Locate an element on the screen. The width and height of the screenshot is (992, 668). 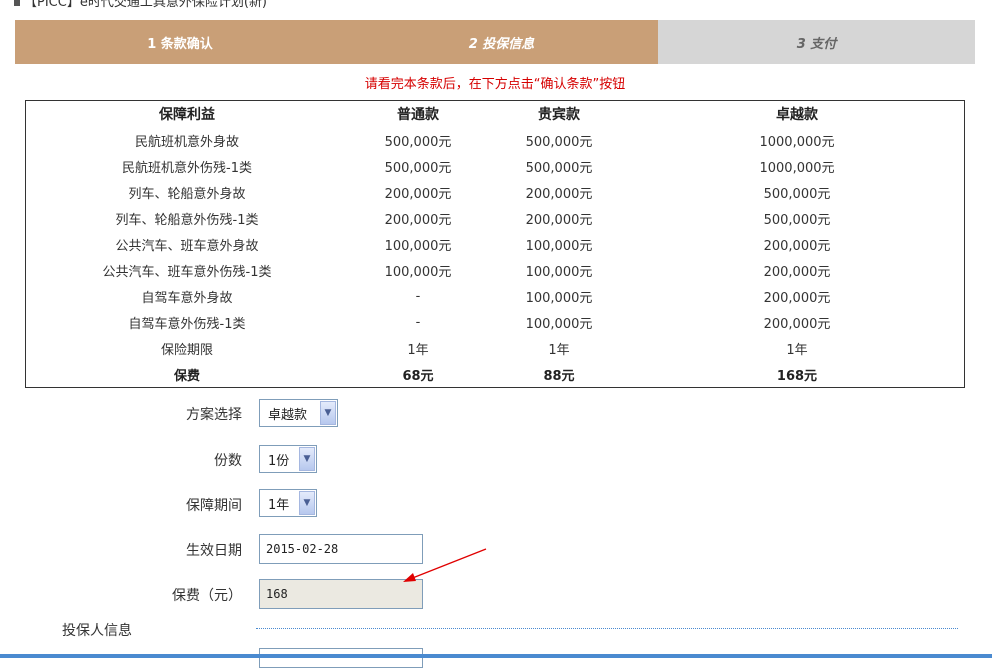
annotation-arrow-head is located at coordinates (409, 577).